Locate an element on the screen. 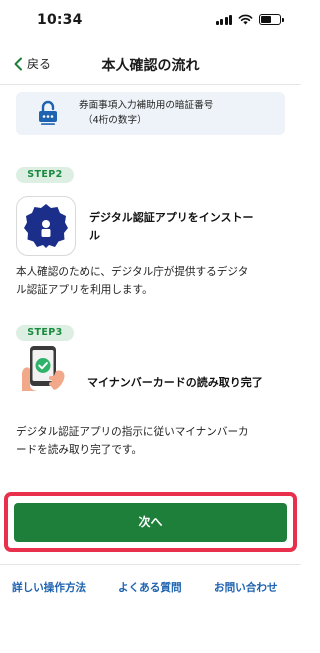 The width and height of the screenshot is (320, 653). badge-seal-icon is located at coordinates (46, 226).